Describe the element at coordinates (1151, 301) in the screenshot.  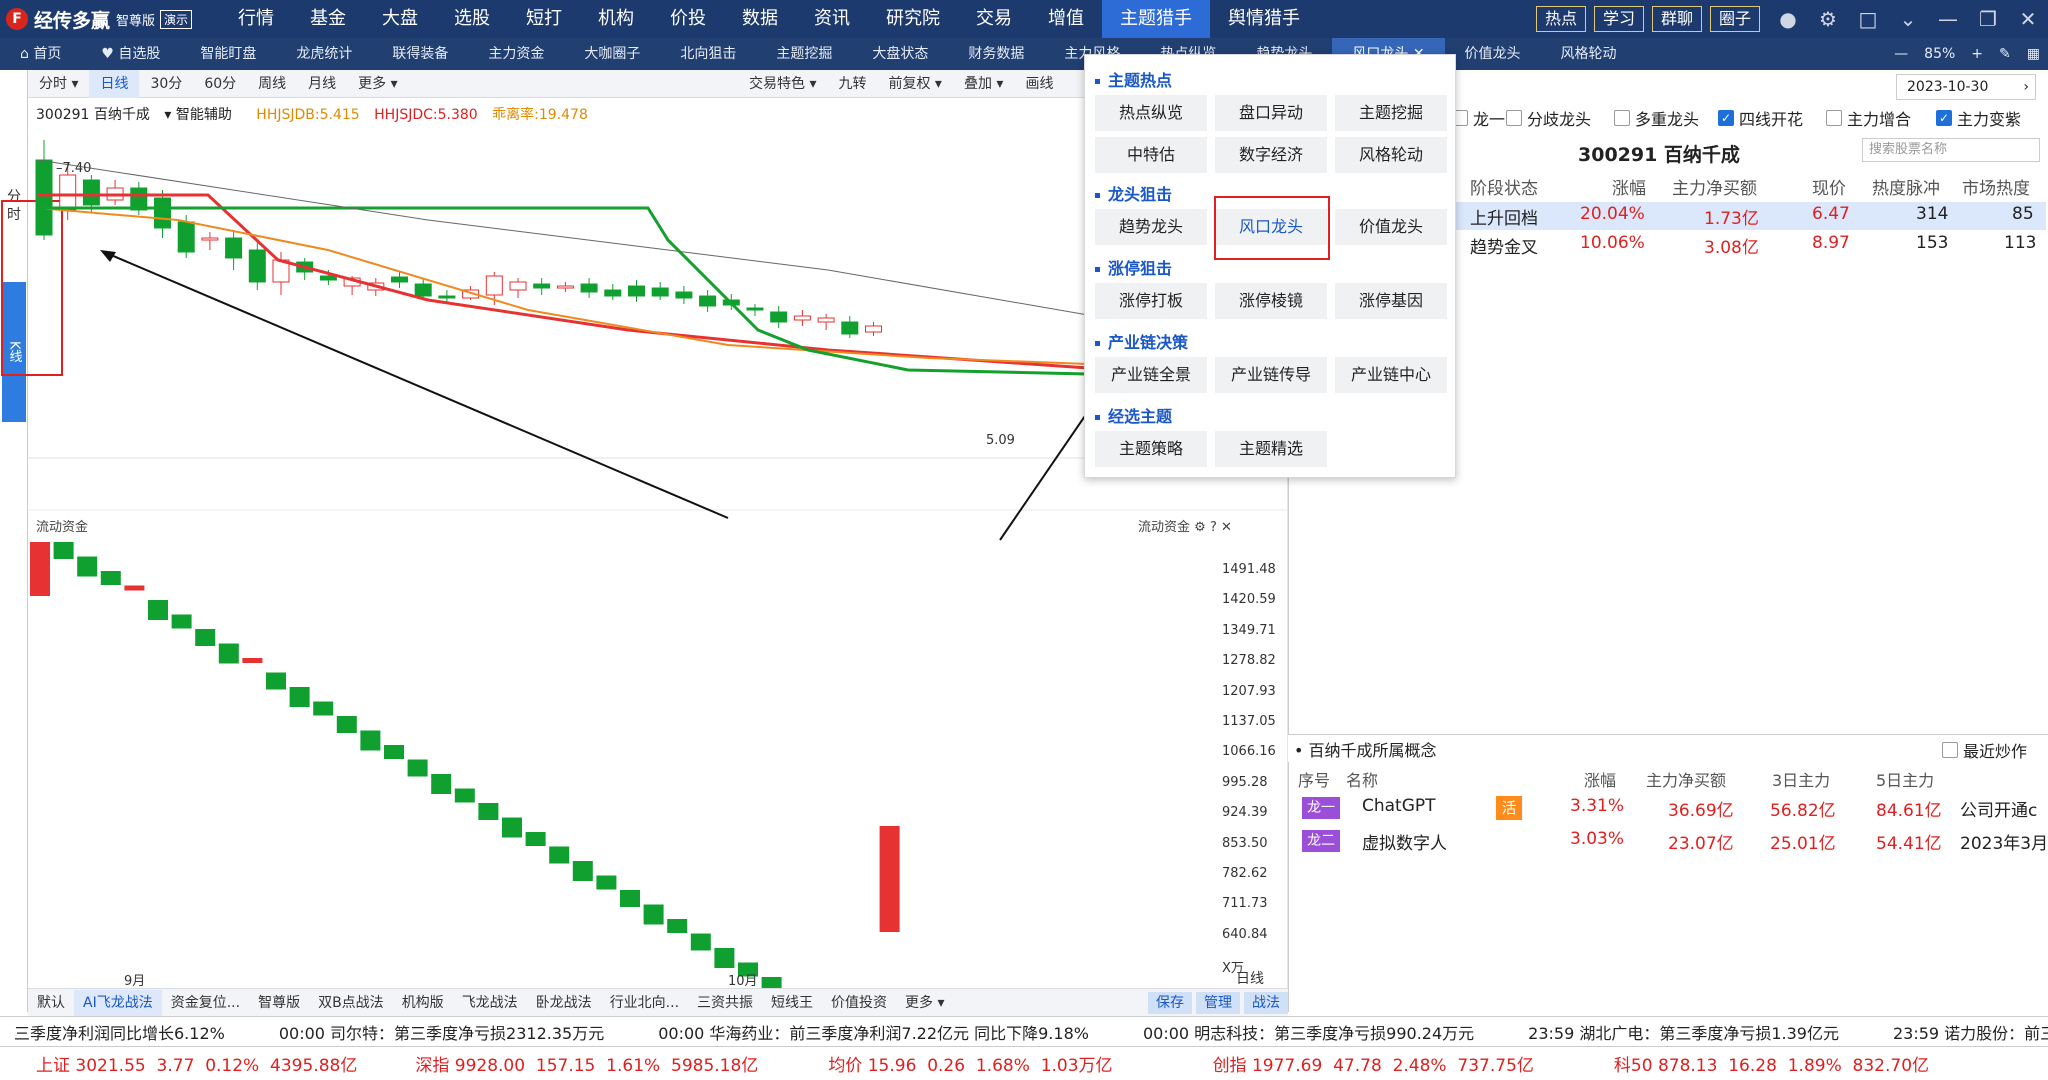
I see `menu-limit-board: 涨停打板` at that location.